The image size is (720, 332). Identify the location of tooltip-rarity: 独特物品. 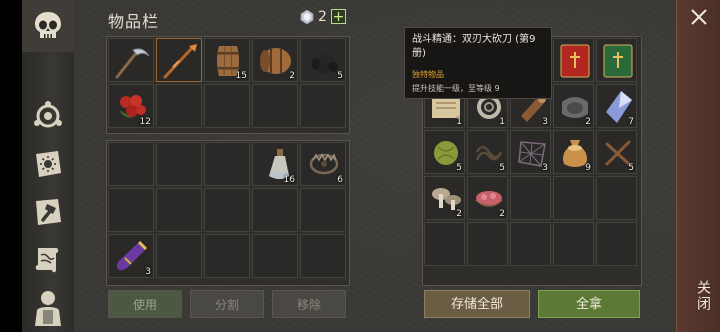
(428, 74).